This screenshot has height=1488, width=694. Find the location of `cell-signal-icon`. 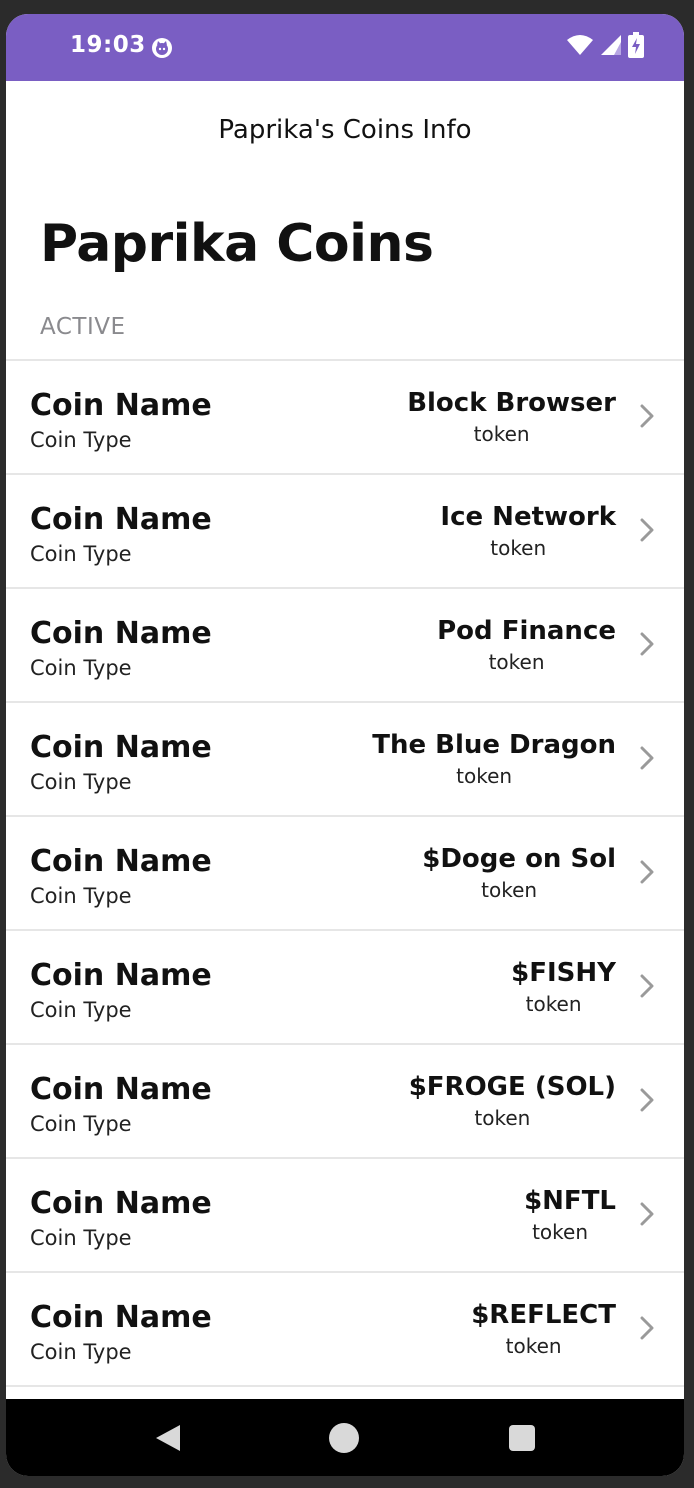

cell-signal-icon is located at coordinates (611, 47).